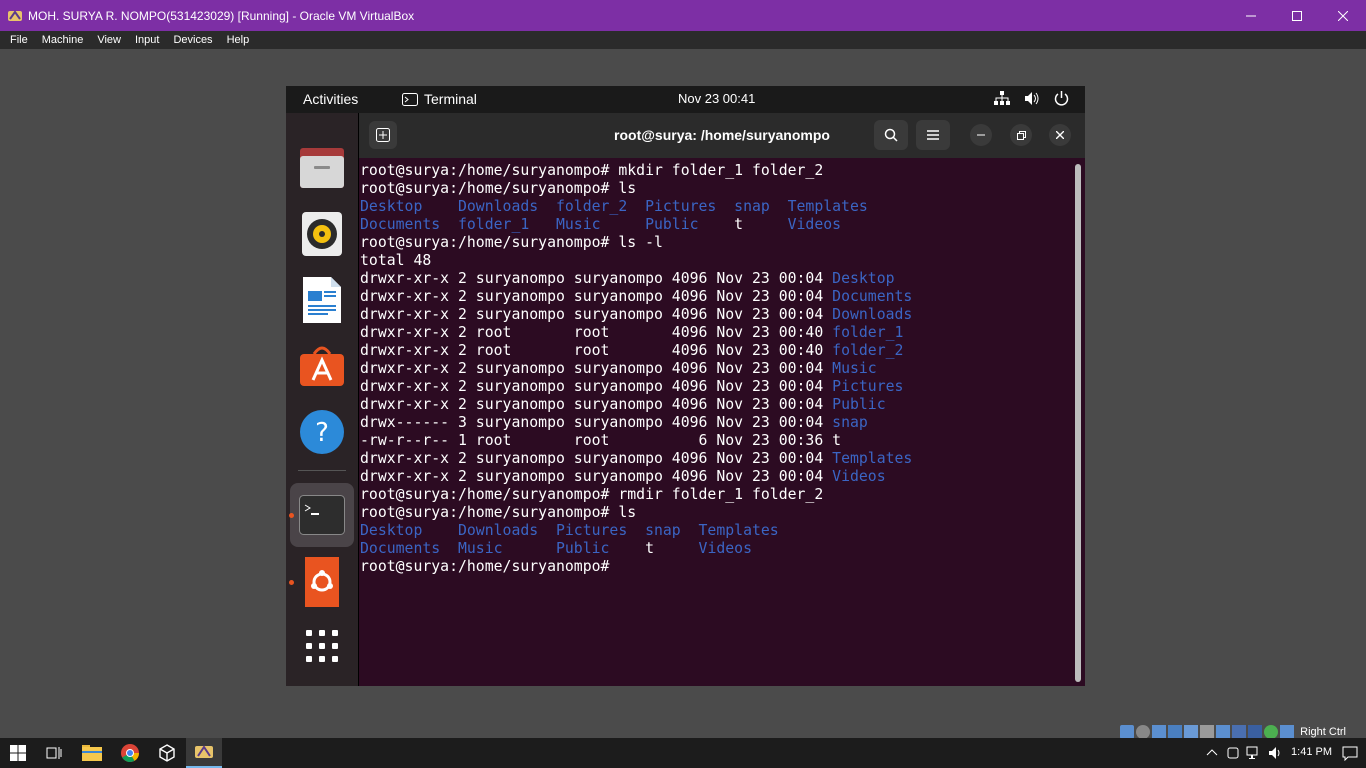 The image size is (1366, 768). Describe the element at coordinates (1255, 732) in the screenshot. I see `cpu-icon` at that location.